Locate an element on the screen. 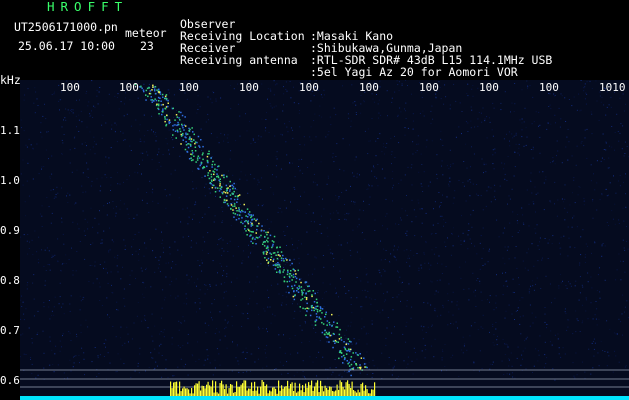  info-value: :5el Yagi Az 20 for Aomori VOR is located at coordinates (414, 72).